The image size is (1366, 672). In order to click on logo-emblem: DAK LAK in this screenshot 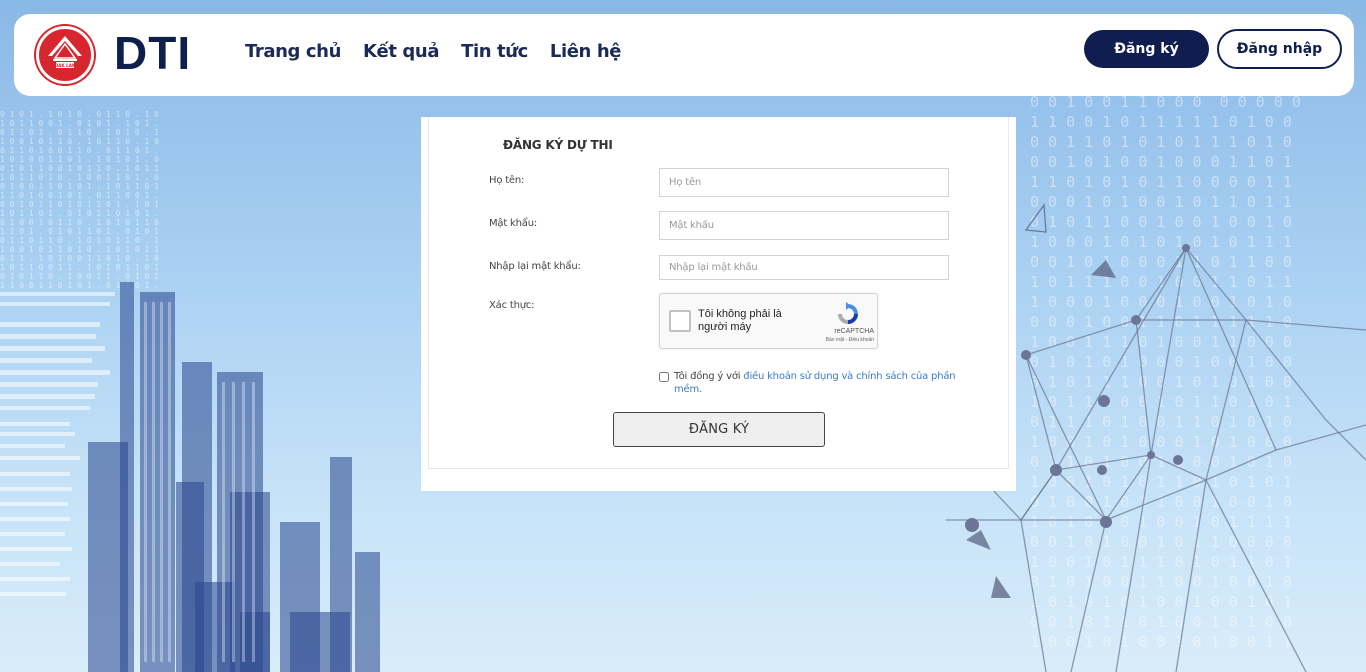, I will do `click(65, 55)`.